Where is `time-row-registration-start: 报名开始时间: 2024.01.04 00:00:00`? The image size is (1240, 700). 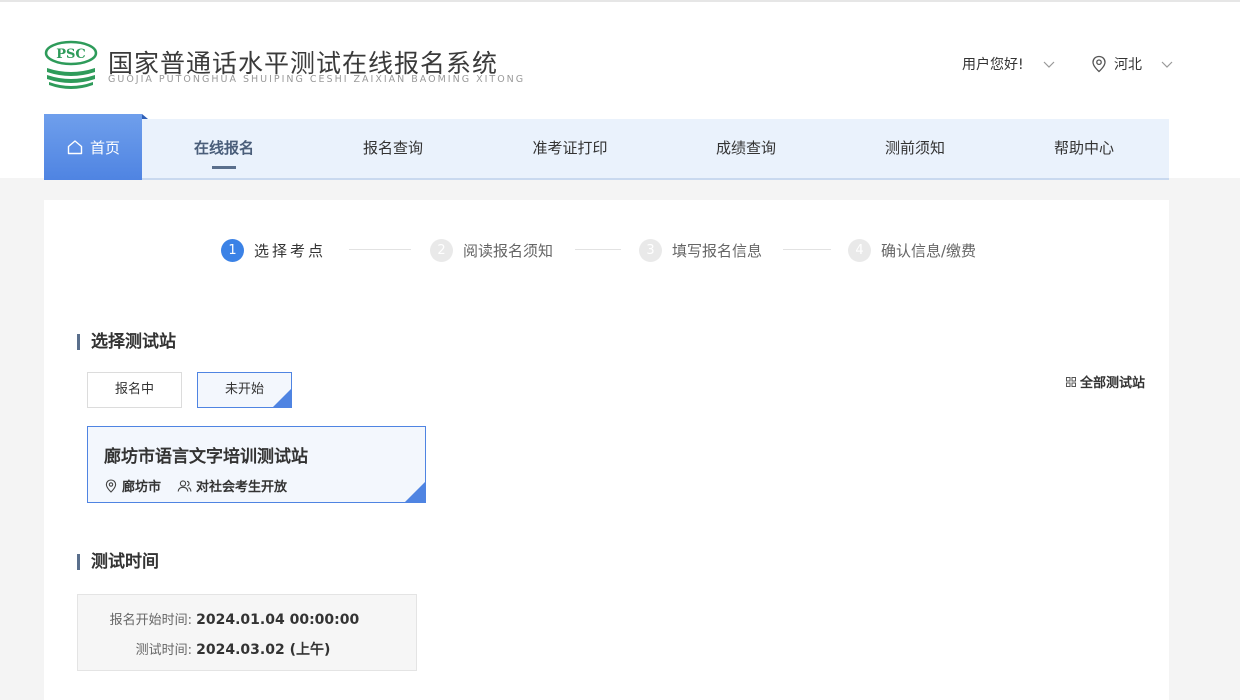
time-row-registration-start: 报名开始时间: 2024.01.04 00:00:00 is located at coordinates (221, 620).